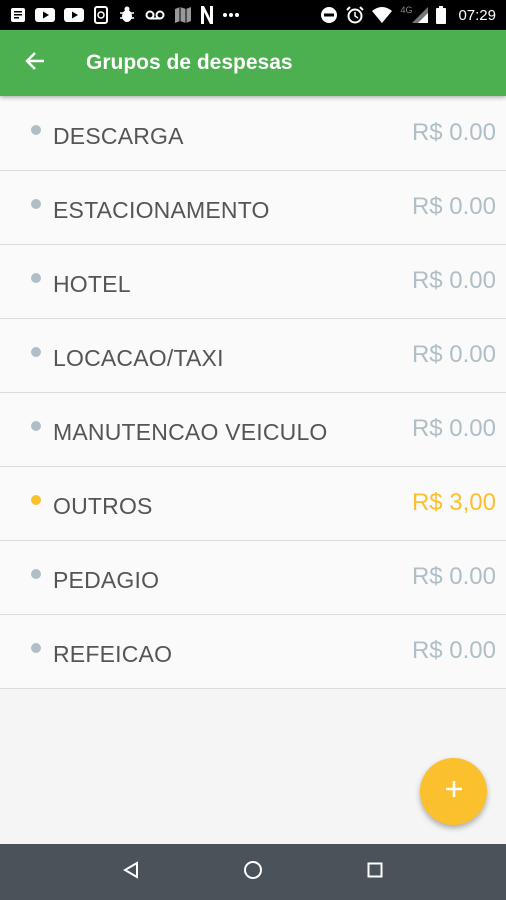 This screenshot has height=900, width=506. I want to click on whatsapp-icon, so click(101, 15).